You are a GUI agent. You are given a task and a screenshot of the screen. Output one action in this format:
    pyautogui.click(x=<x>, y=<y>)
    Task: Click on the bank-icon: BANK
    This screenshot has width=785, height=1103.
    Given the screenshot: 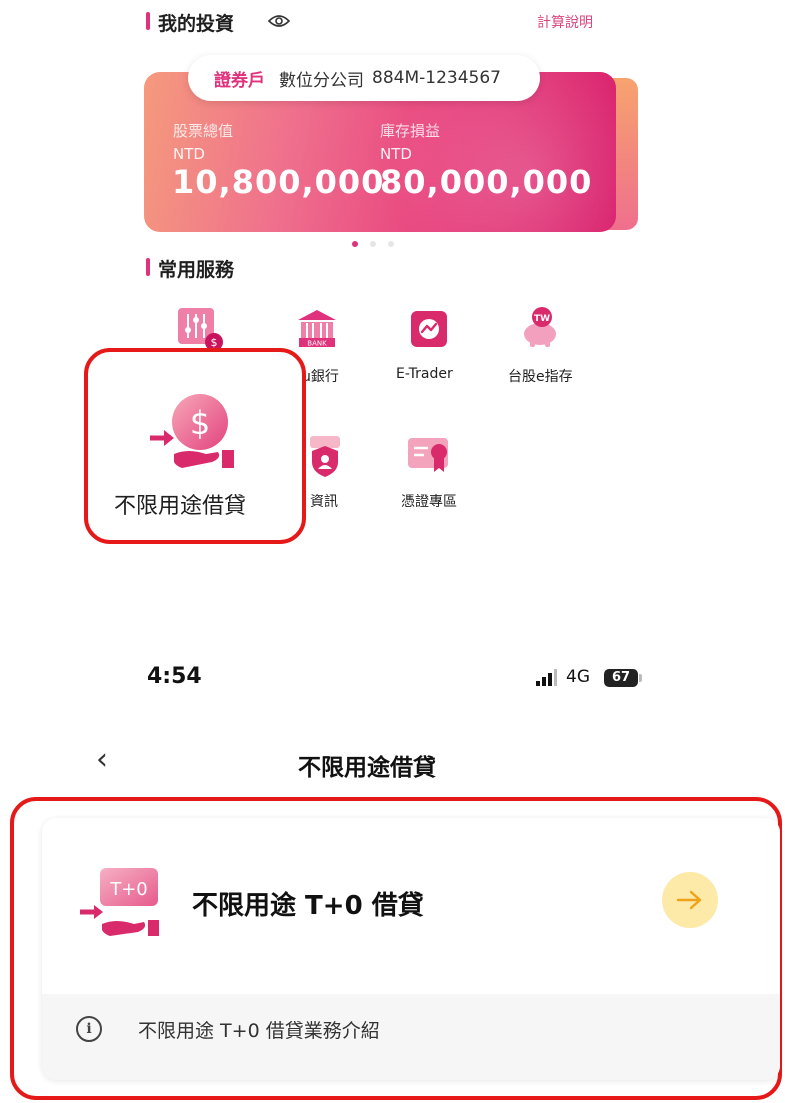 What is the action you would take?
    pyautogui.click(x=317, y=328)
    